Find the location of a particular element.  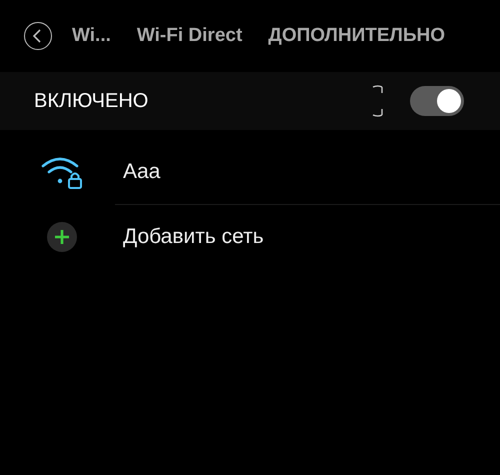

back-button is located at coordinates (38, 36).